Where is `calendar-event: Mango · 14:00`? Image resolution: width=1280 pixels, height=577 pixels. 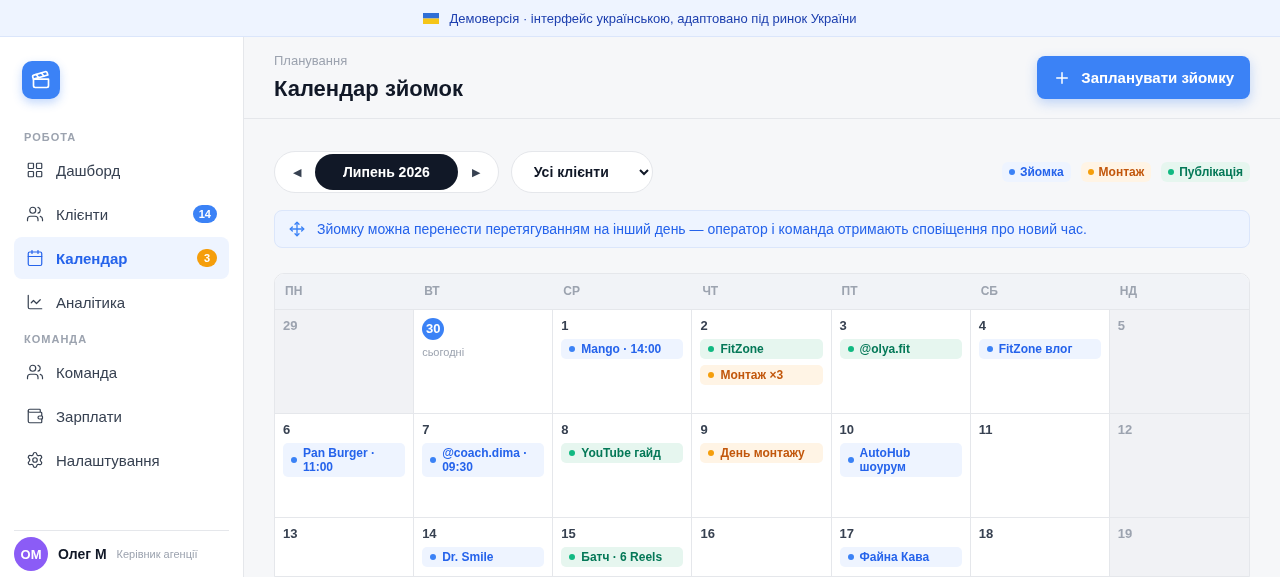
calendar-event: Mango · 14:00 is located at coordinates (622, 348).